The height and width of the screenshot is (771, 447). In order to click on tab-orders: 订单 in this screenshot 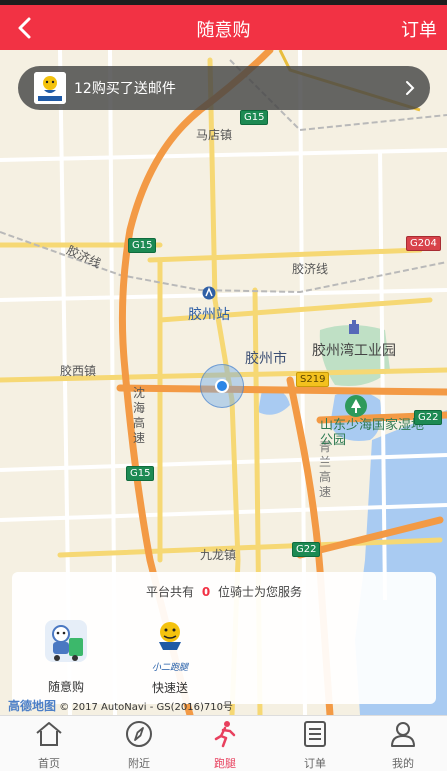, I will do `click(315, 745)`.